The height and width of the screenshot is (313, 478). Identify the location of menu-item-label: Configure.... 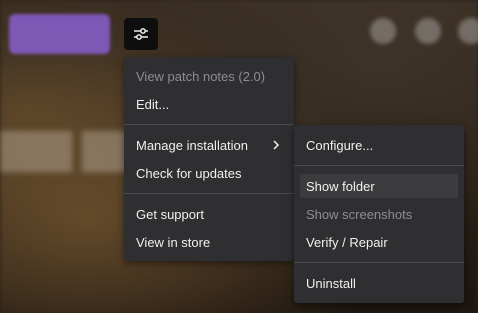
(340, 145).